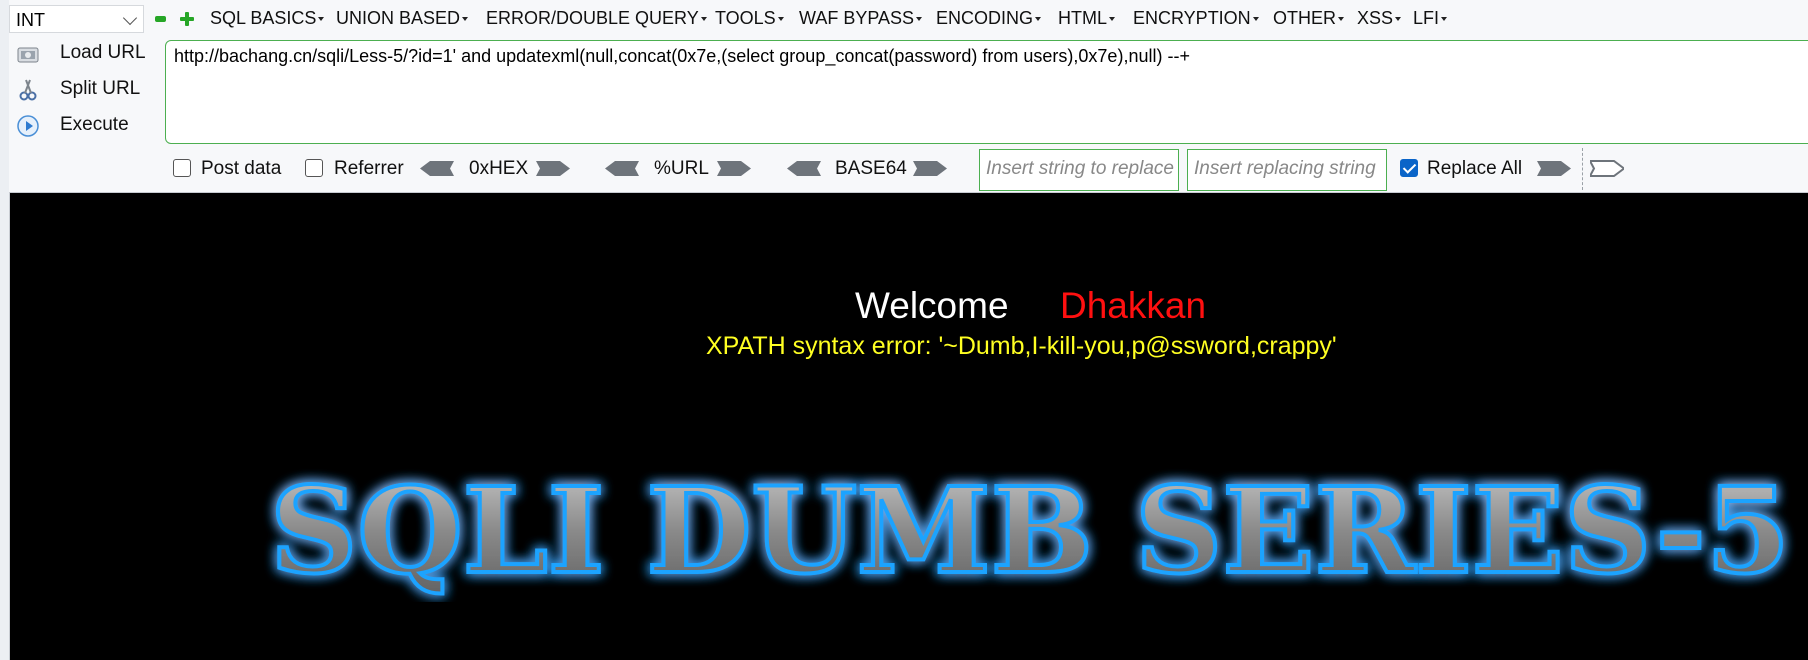  What do you see at coordinates (103, 52) in the screenshot?
I see `load-url-label: Load URL` at bounding box center [103, 52].